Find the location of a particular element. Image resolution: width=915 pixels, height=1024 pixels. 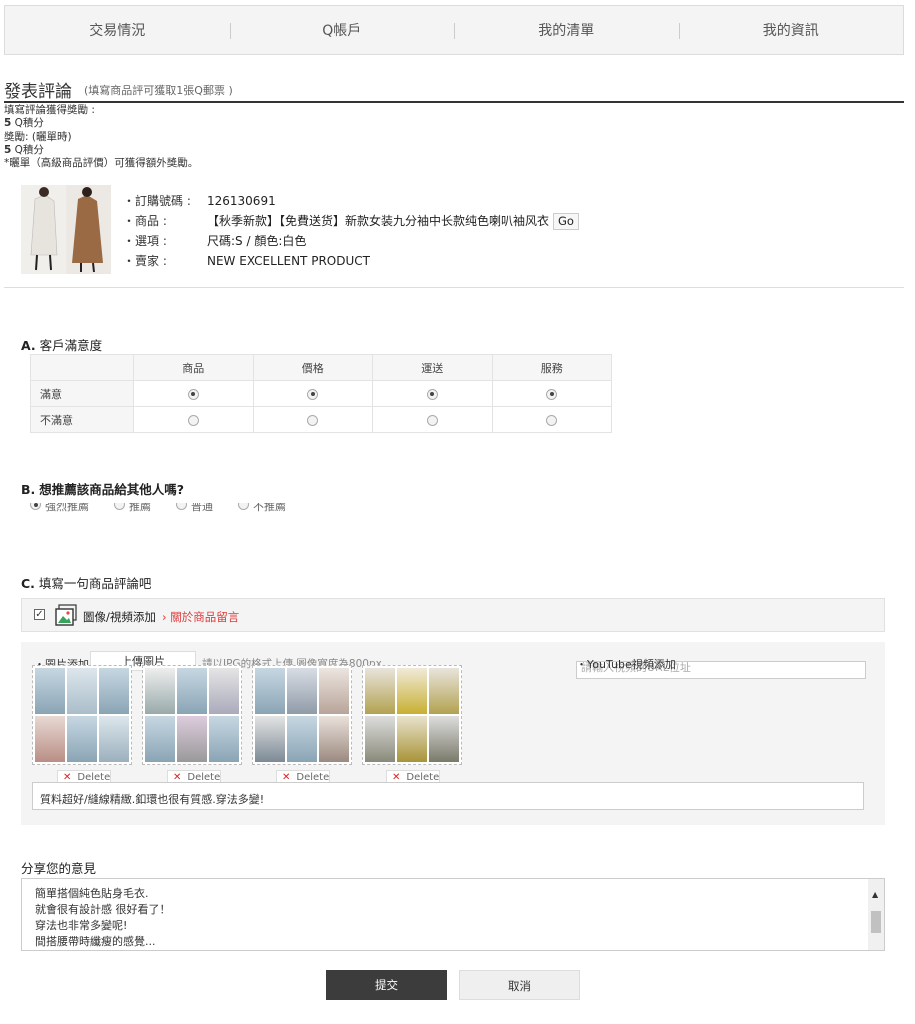

row-satisfied-label: 滿意 is located at coordinates (82, 393).